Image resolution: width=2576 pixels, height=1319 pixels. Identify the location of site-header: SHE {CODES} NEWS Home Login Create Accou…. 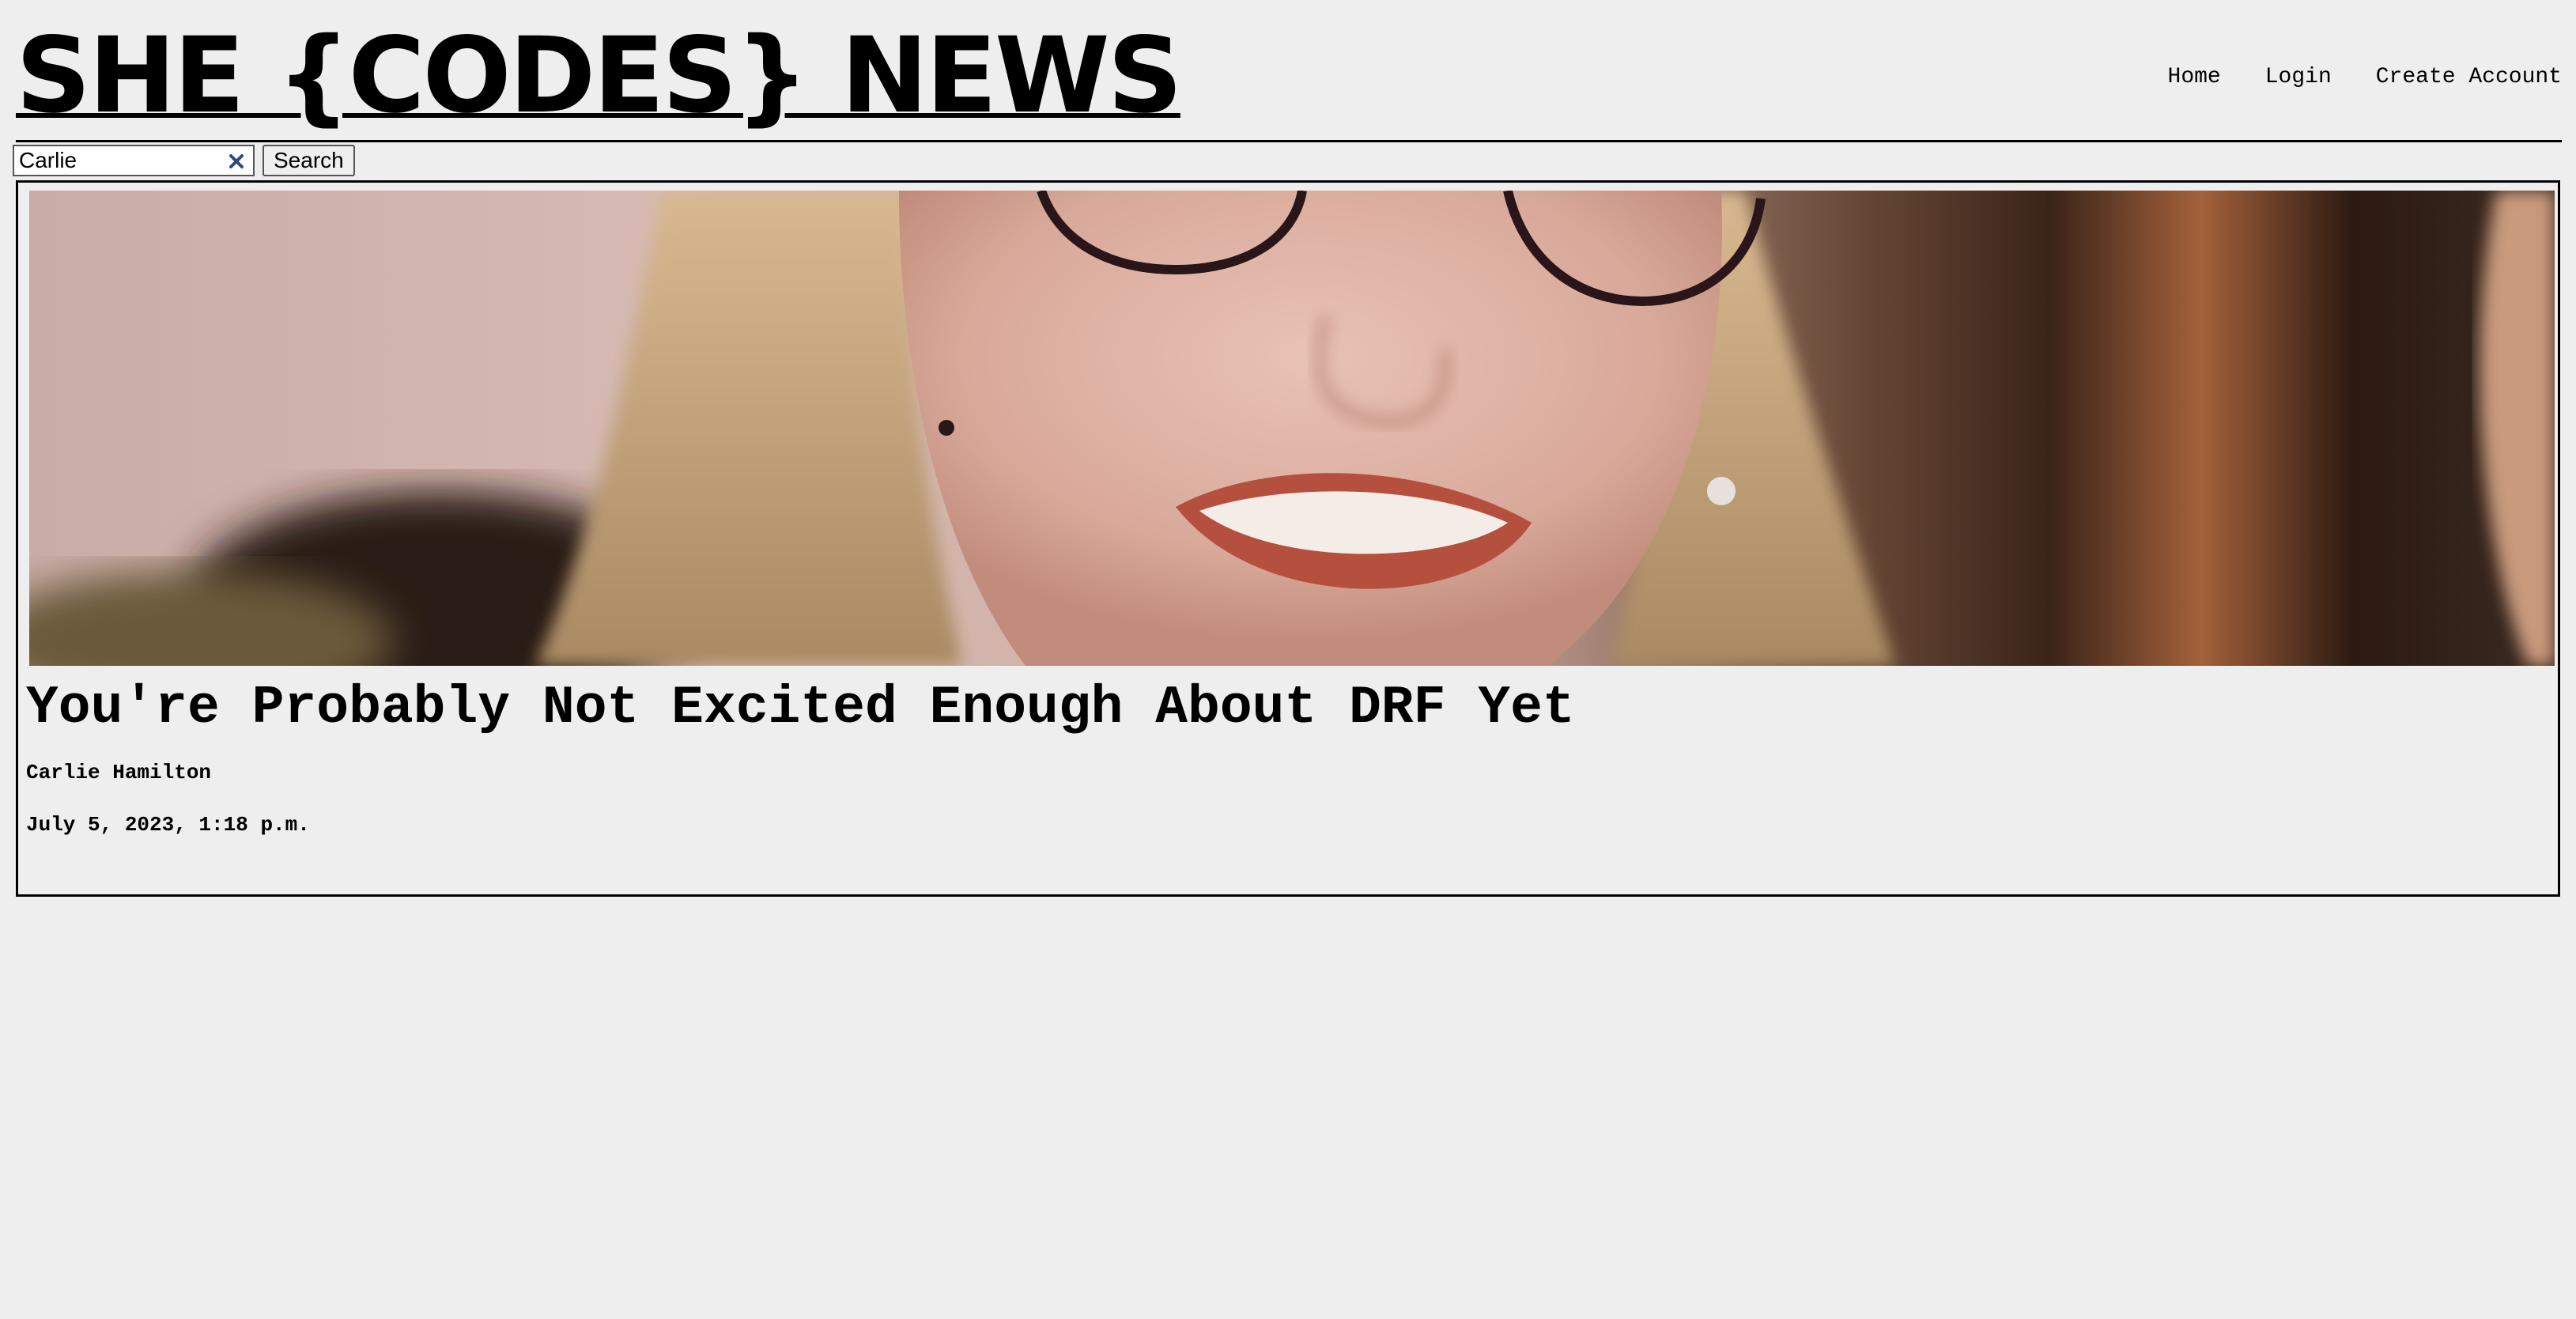
(1289, 71).